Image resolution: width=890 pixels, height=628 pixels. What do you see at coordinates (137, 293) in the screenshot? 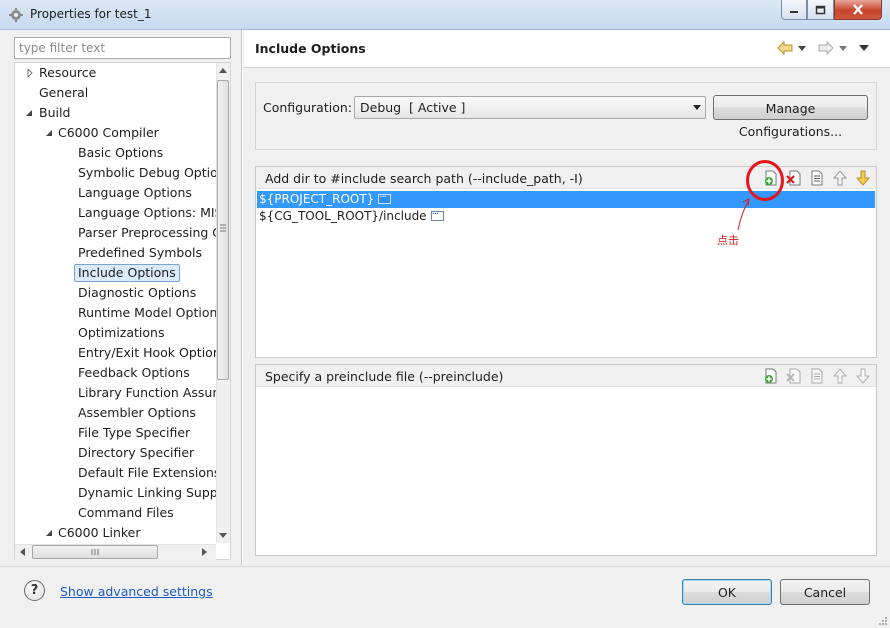
I see `tree-item-diagnostic-options: Diagnostic Options` at bounding box center [137, 293].